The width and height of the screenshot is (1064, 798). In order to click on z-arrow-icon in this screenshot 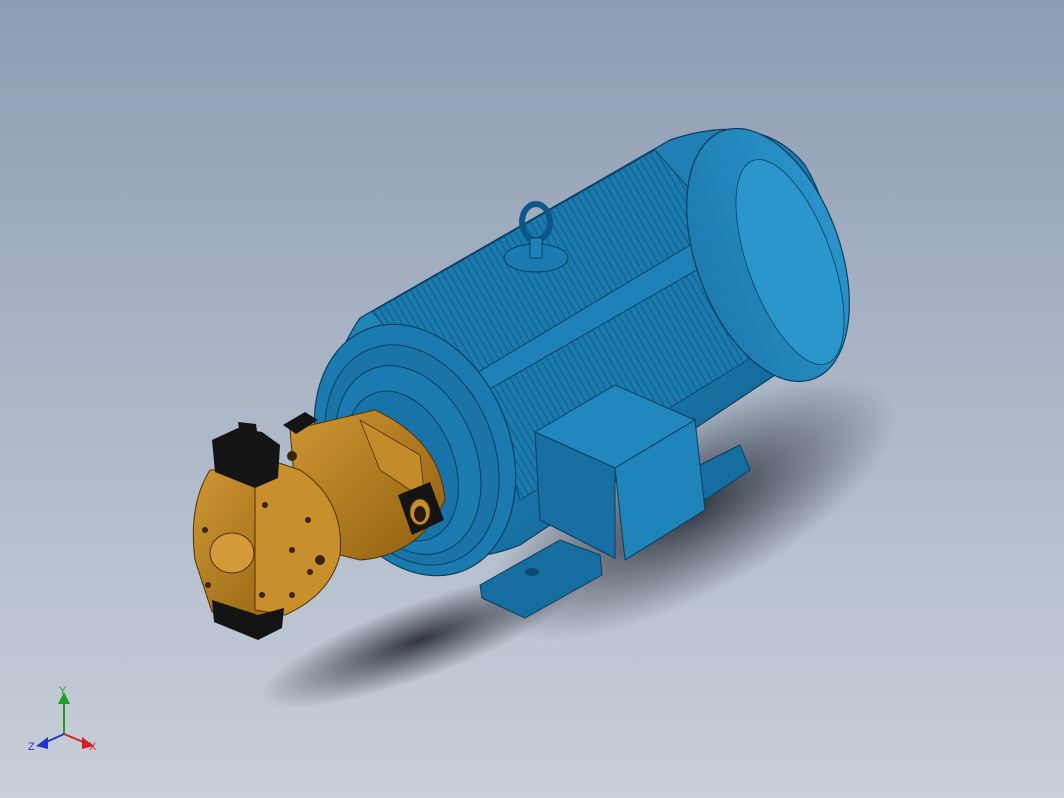, I will do `click(42, 743)`.